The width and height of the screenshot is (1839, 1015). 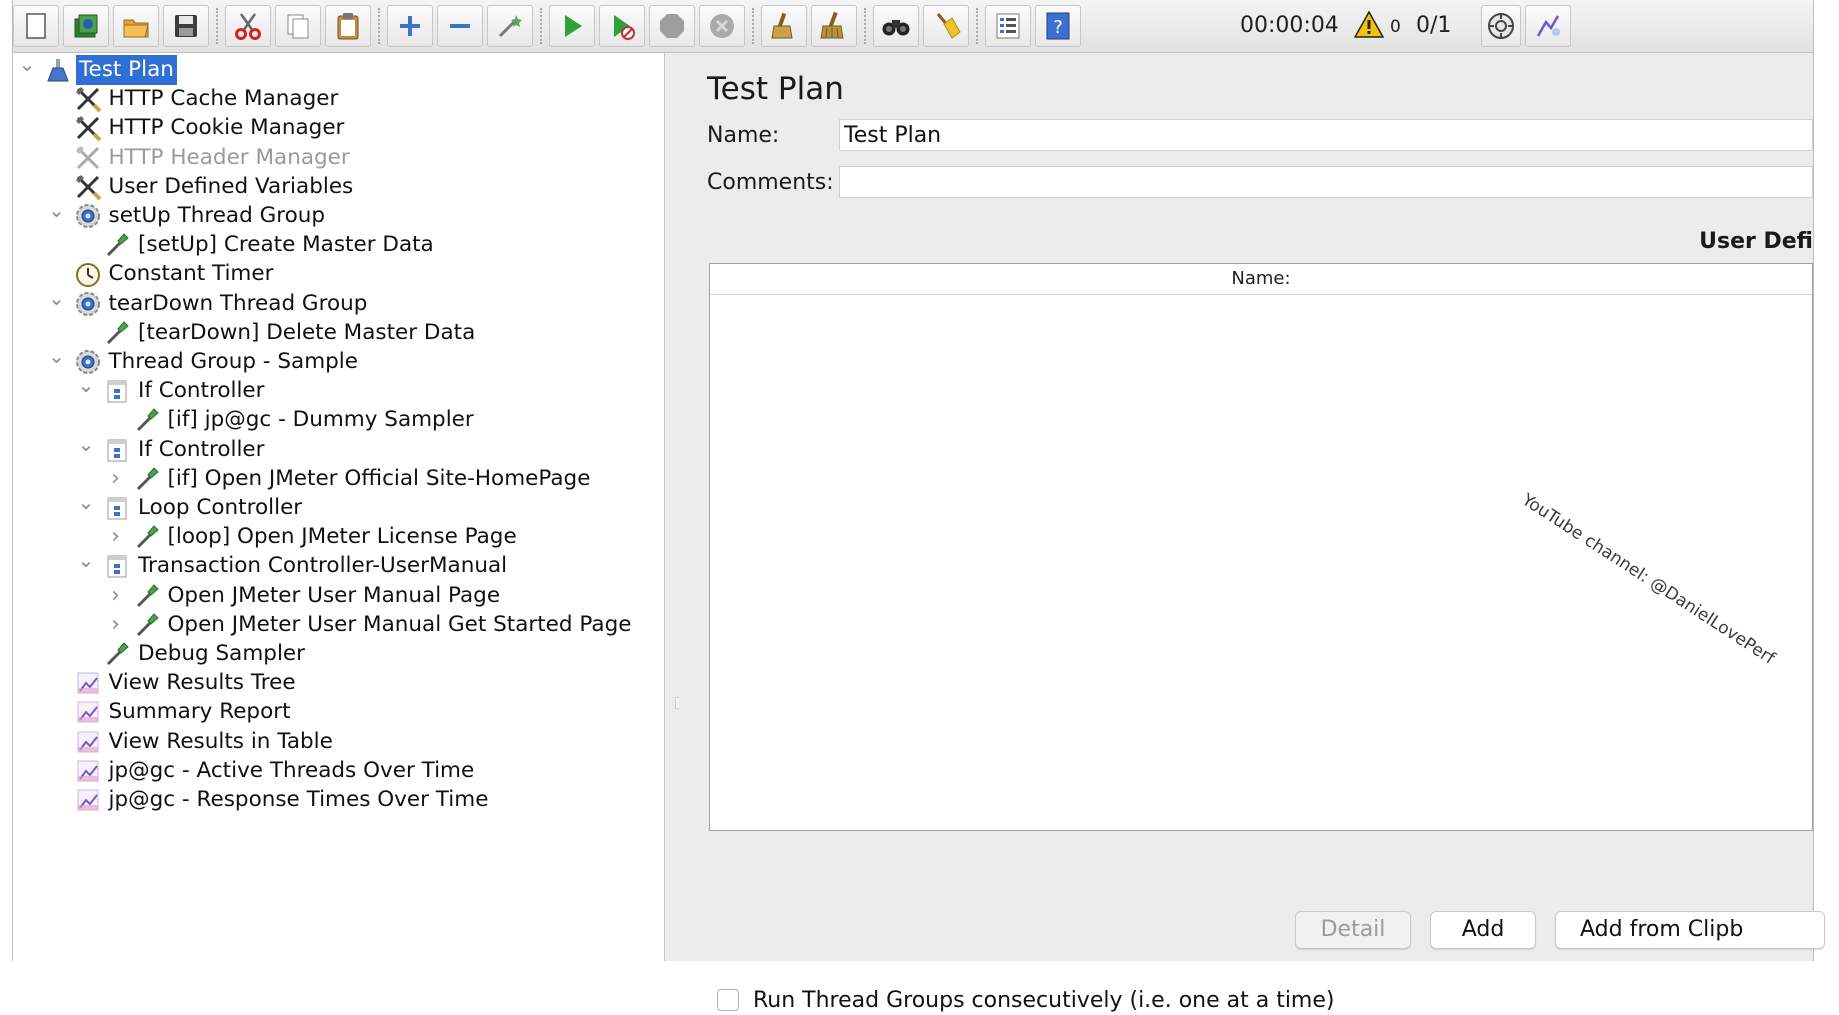 I want to click on warning-count: 0, so click(x=1395, y=27).